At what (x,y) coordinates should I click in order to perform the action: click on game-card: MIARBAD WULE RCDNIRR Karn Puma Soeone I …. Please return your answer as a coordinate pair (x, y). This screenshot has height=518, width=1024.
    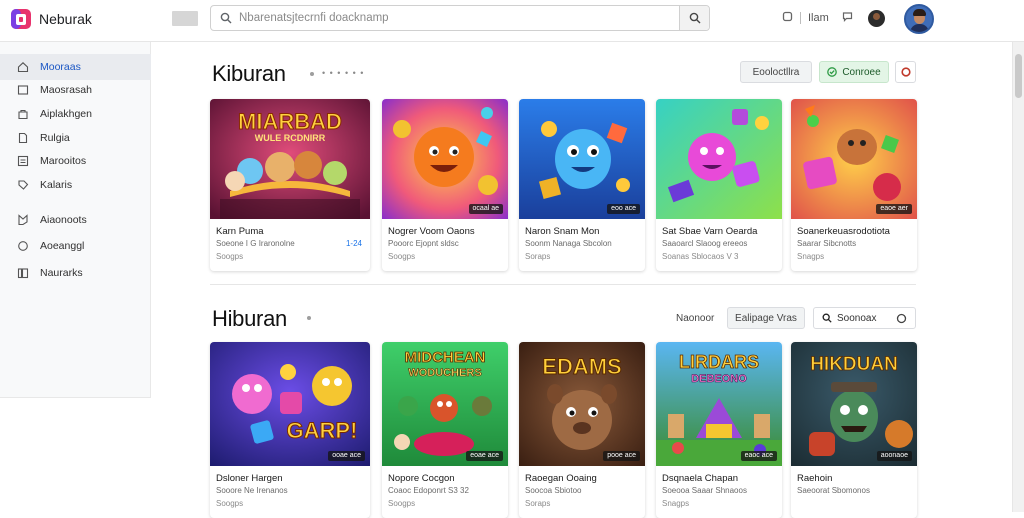
    Looking at the image, I should click on (290, 185).